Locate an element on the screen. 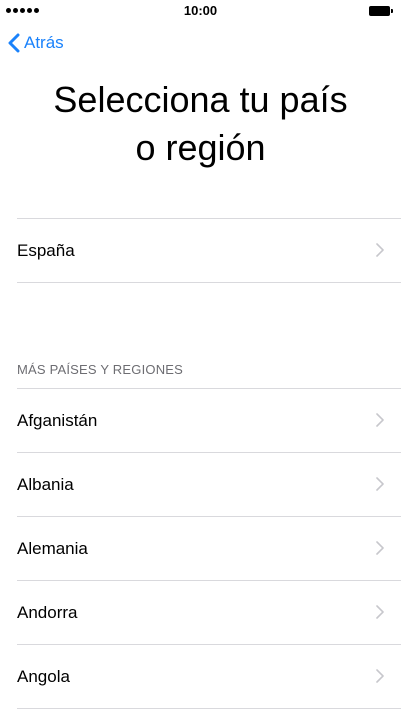 This screenshot has width=401, height=713. list-item-suggested: España is located at coordinates (200, 250).